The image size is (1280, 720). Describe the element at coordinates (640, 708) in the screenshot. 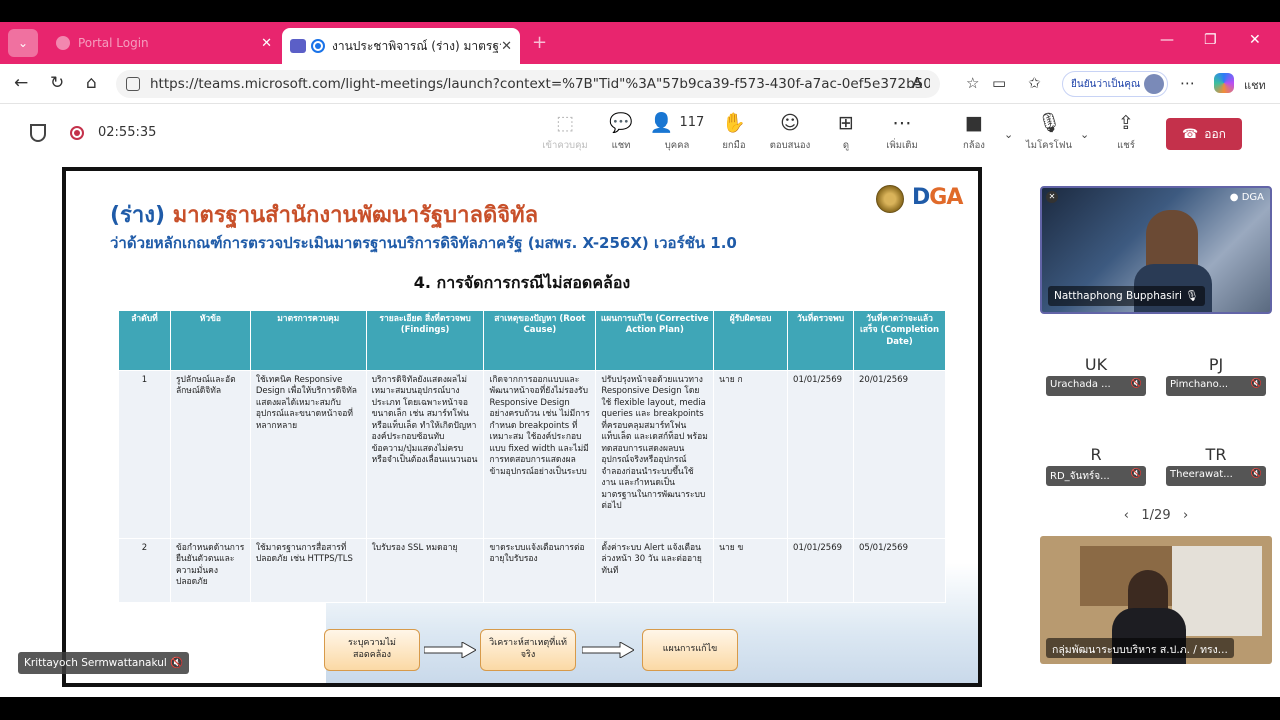

I see `letterbox-bottom` at that location.